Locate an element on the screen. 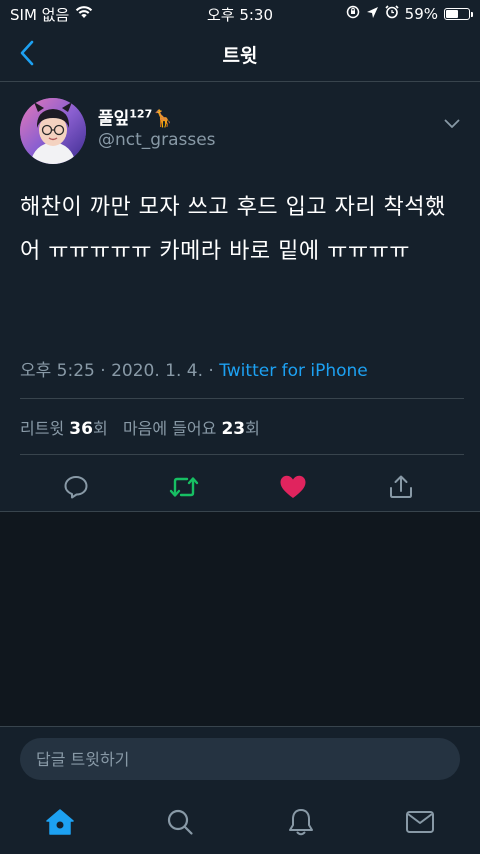 This screenshot has height=854, width=480. tab-home is located at coordinates (60, 822).